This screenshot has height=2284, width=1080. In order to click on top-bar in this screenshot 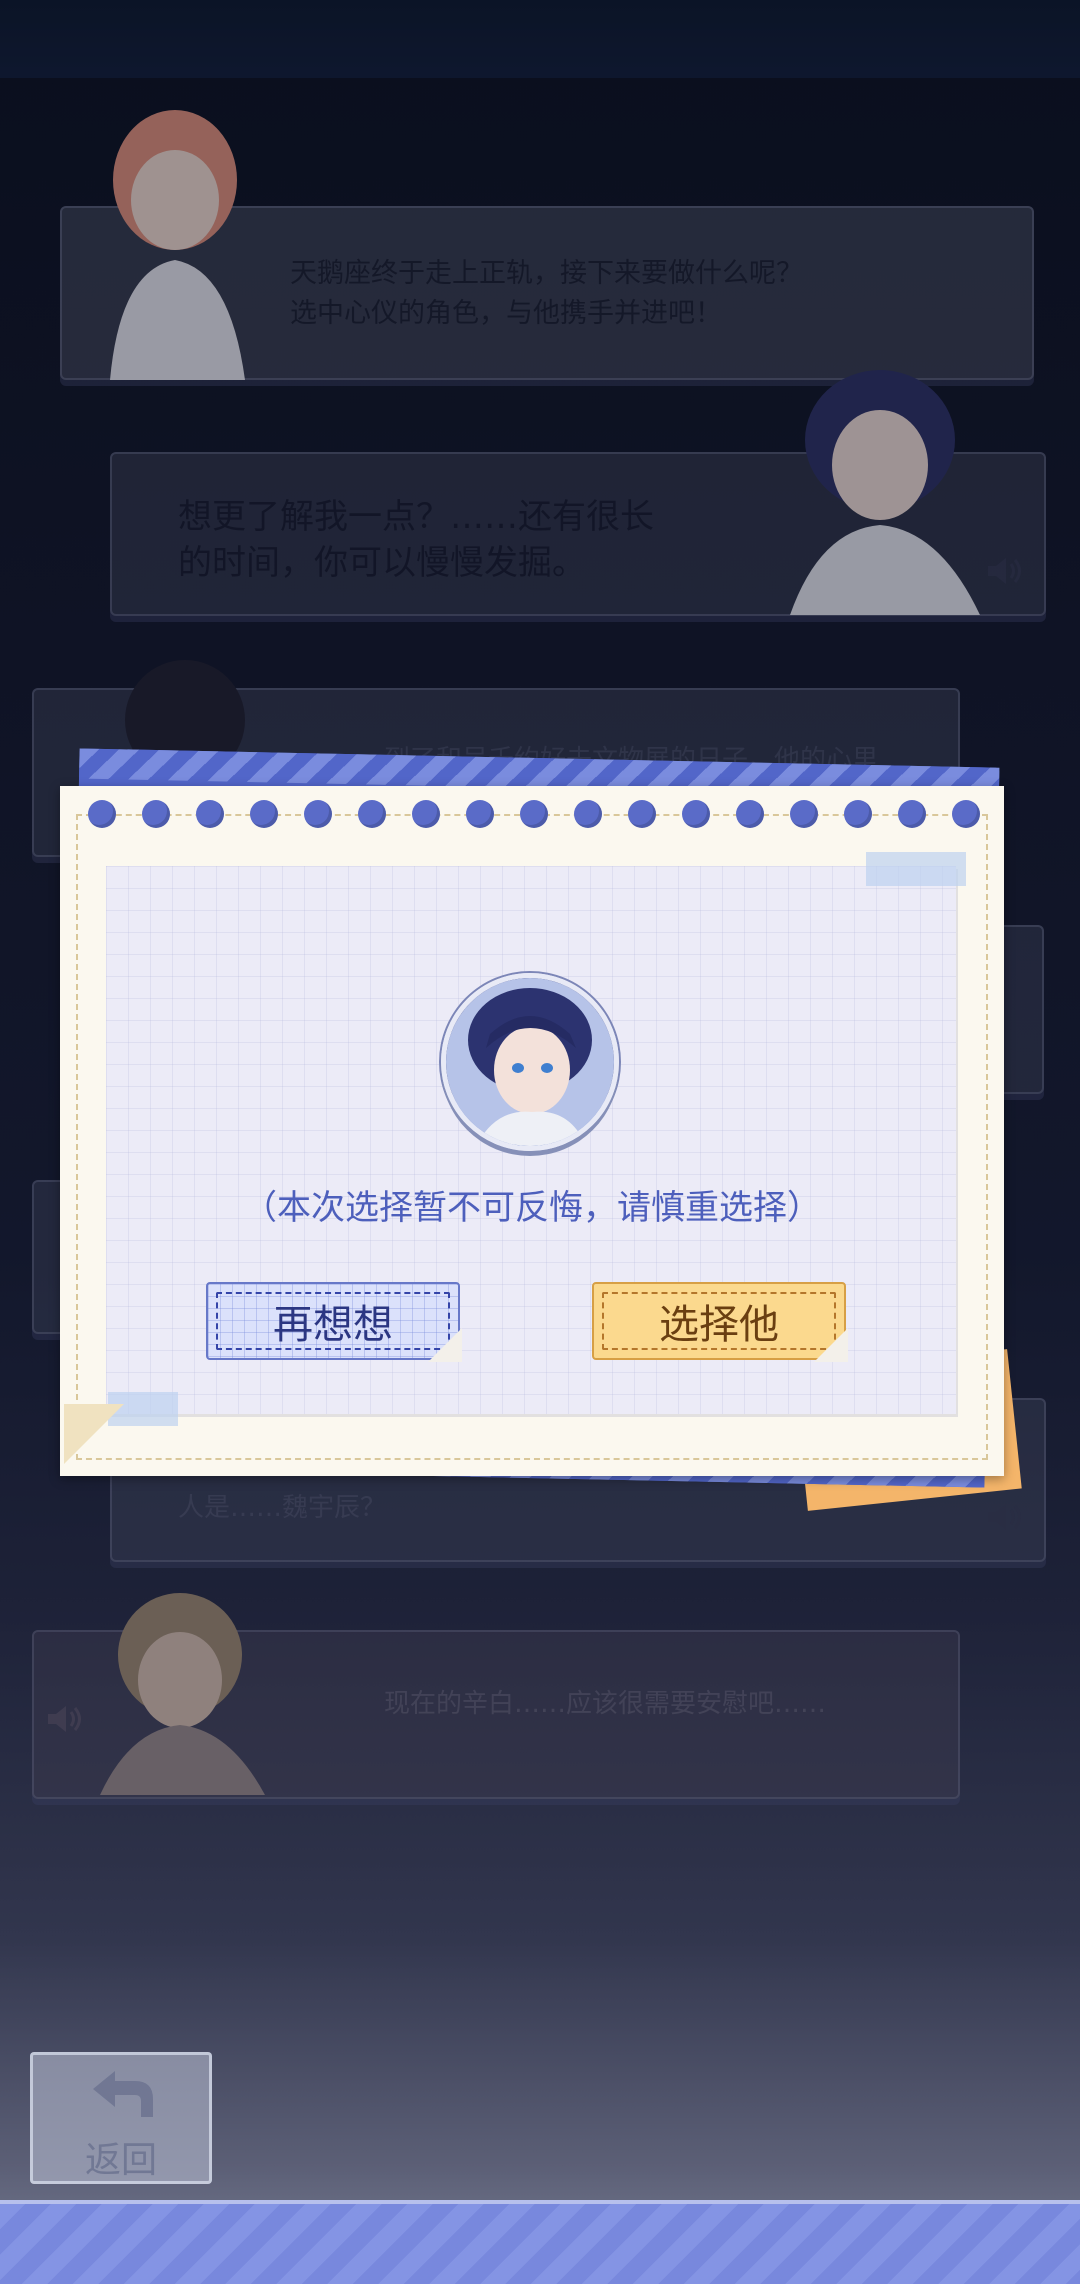, I will do `click(540, 39)`.